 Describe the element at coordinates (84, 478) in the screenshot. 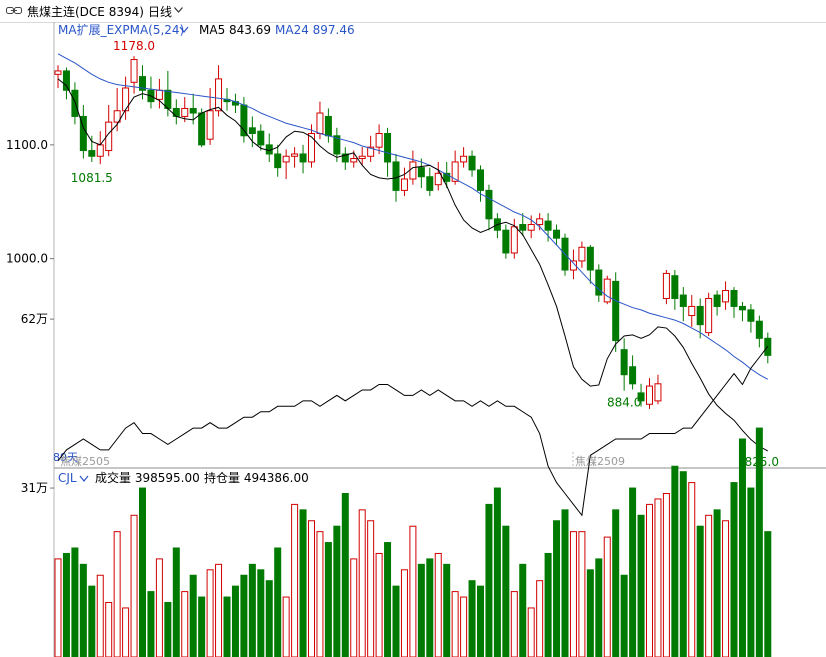

I see `chevron-down-icon` at that location.